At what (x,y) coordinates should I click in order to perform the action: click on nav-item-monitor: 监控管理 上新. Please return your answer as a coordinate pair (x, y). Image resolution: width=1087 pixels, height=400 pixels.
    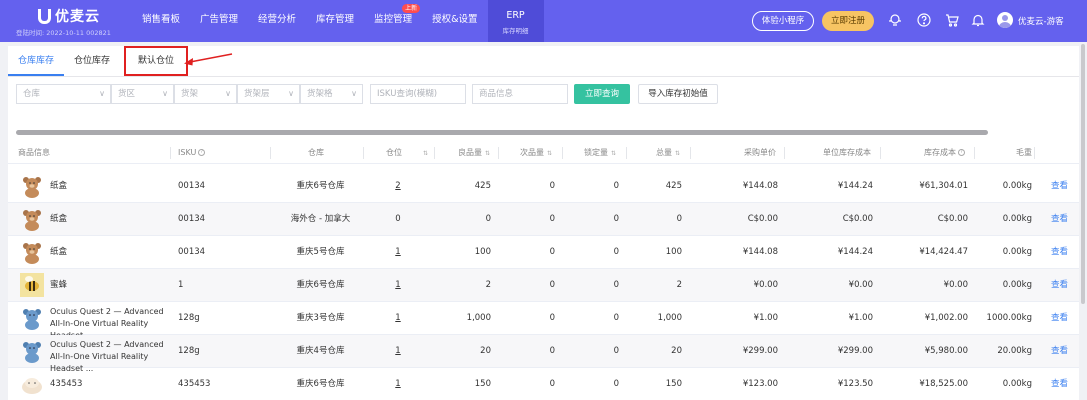
    Looking at the image, I should click on (393, 21).